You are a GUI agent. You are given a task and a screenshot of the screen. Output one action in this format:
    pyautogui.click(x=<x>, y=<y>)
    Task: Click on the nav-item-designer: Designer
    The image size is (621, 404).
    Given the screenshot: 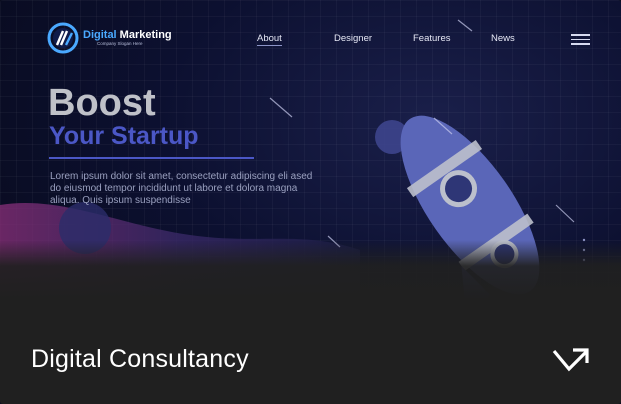 What is the action you would take?
    pyautogui.click(x=353, y=38)
    